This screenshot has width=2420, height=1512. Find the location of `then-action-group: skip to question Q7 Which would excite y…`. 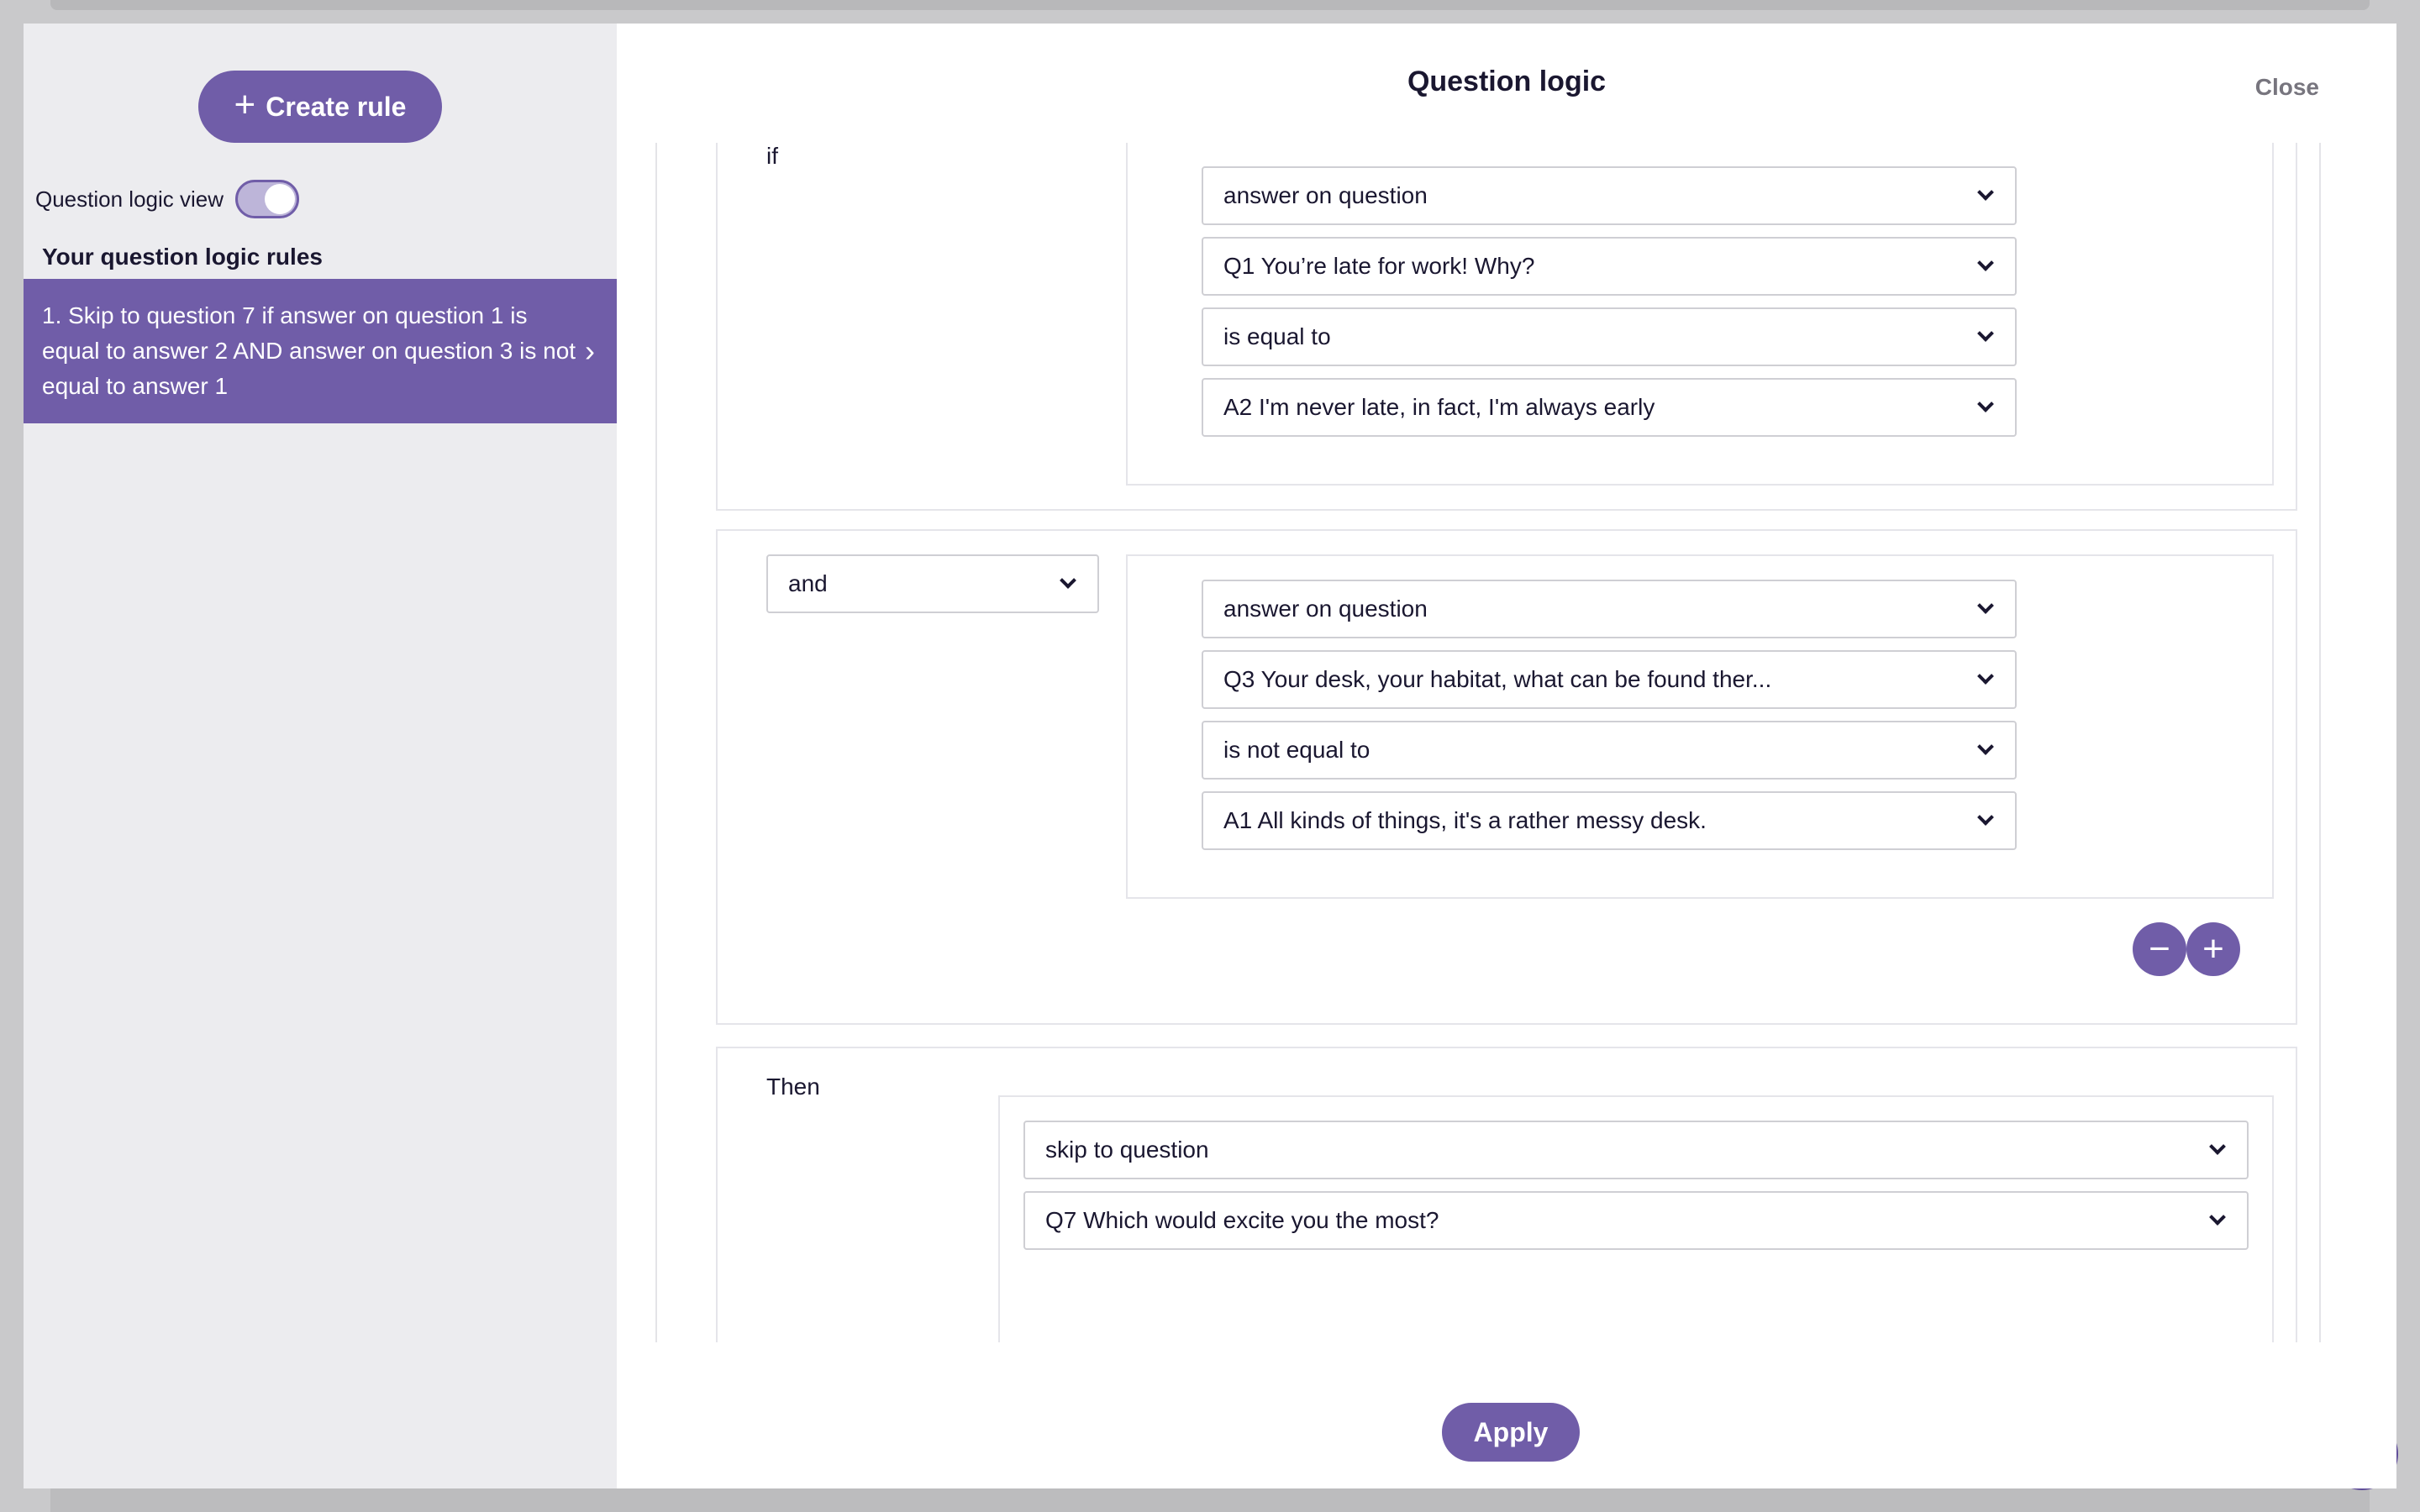

then-action-group: skip to question Q7 Which would excite y… is located at coordinates (1636, 1218).